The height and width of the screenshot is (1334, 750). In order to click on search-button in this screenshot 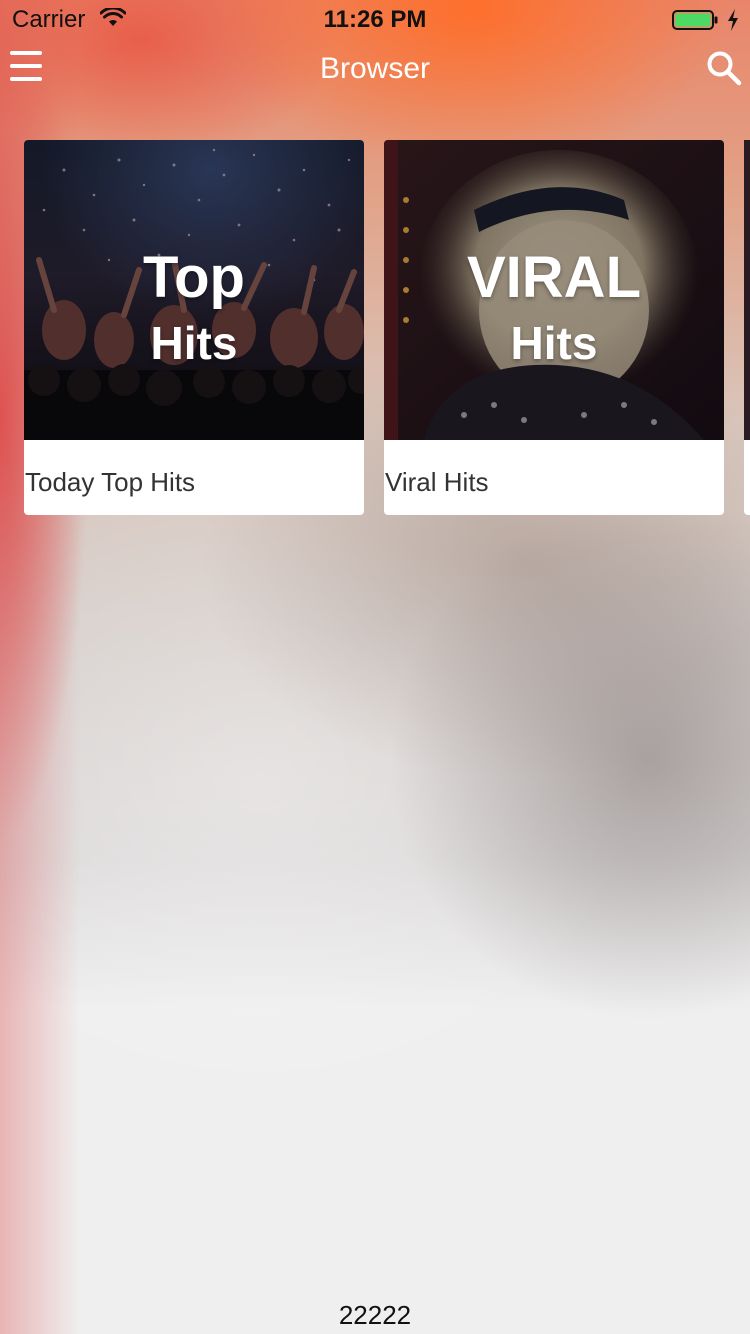, I will do `click(724, 68)`.